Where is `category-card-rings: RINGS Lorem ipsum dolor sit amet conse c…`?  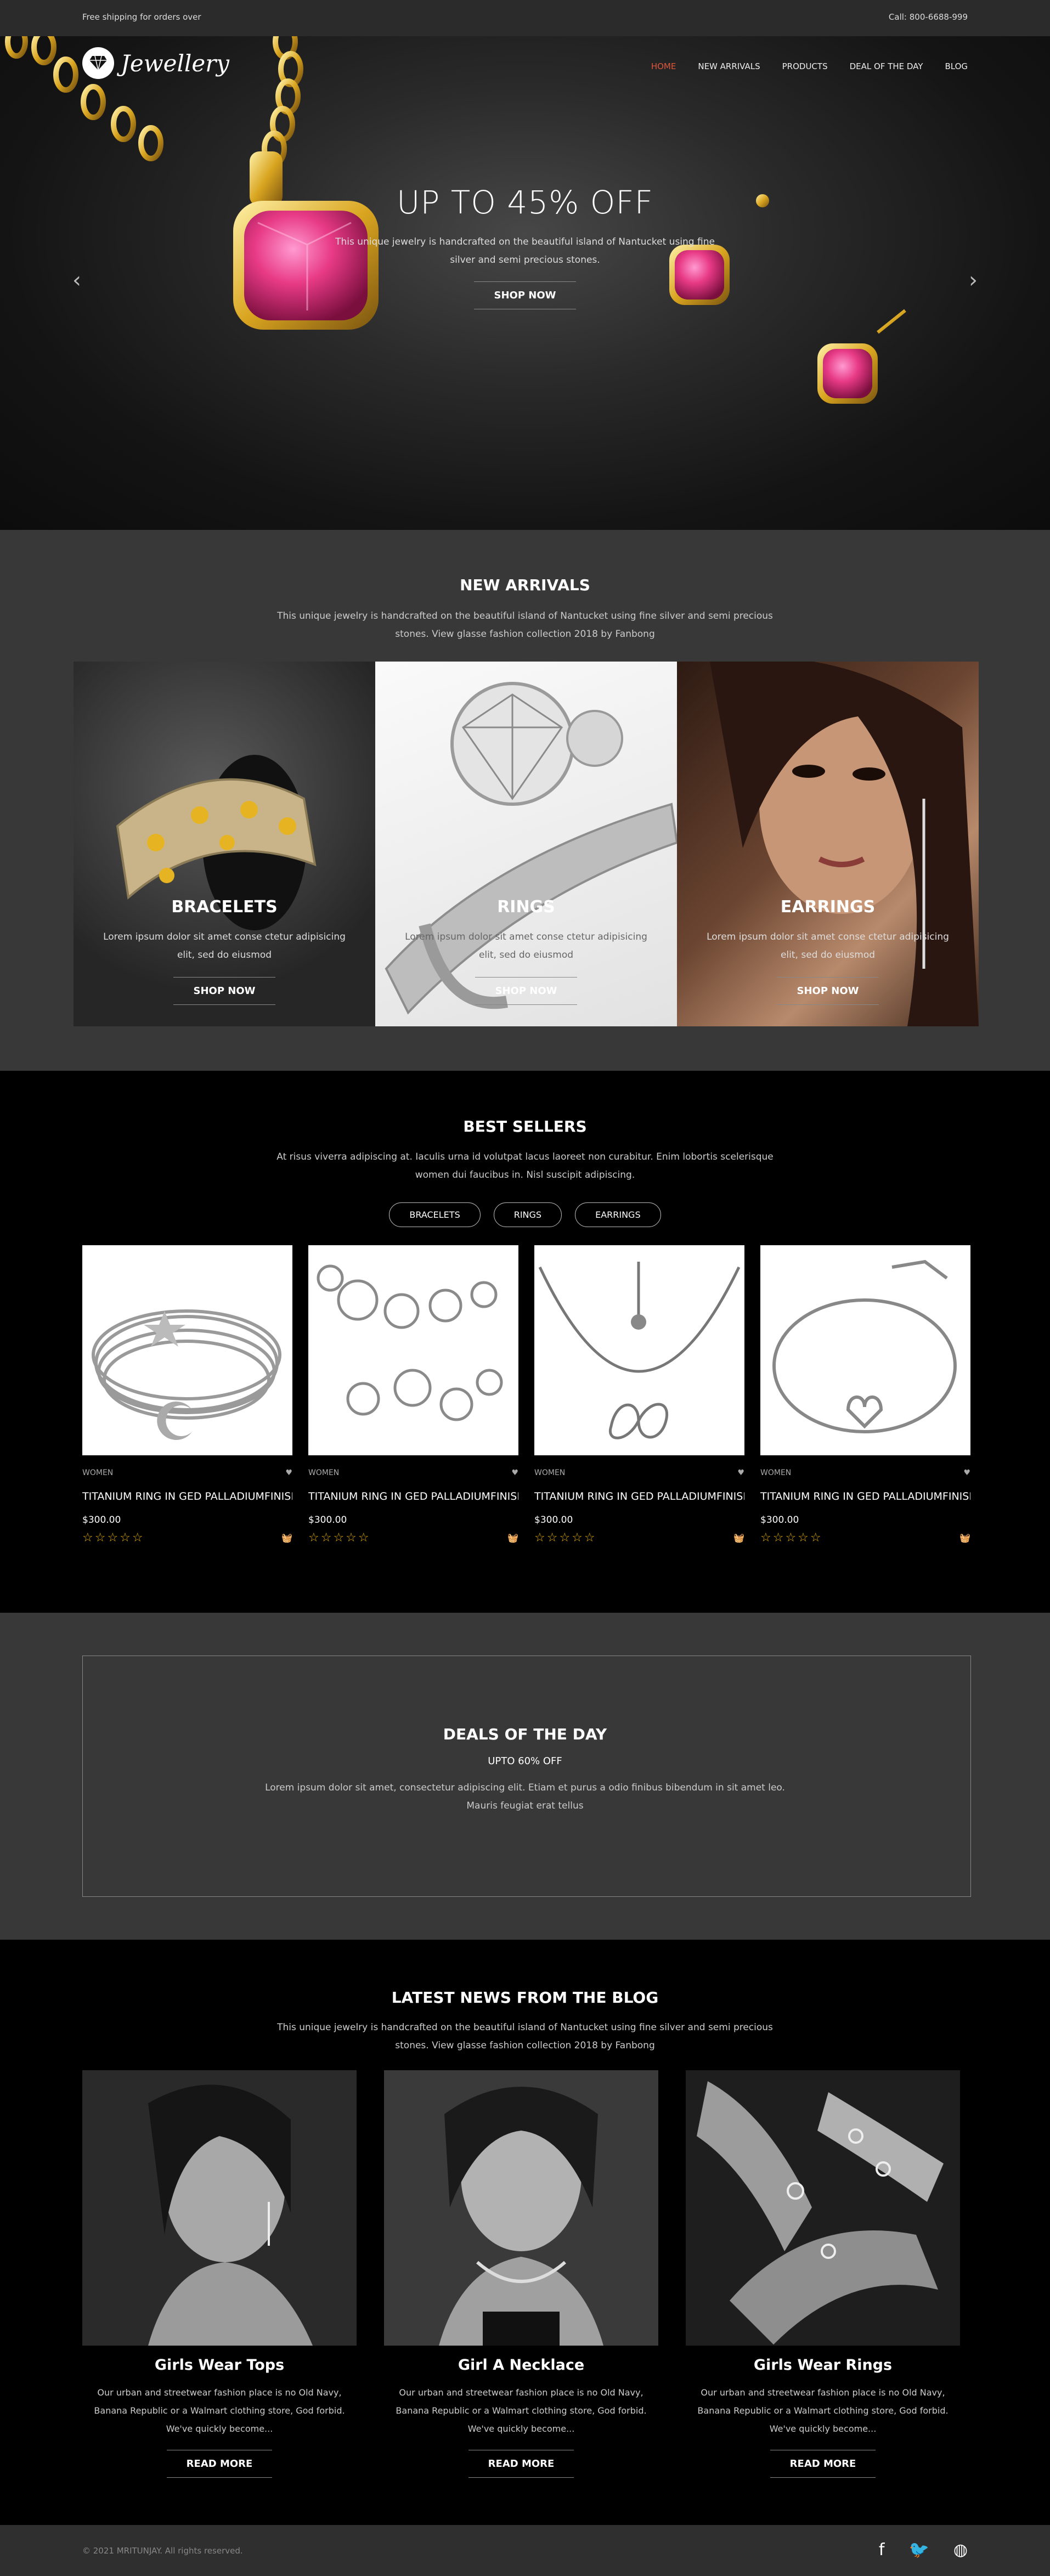
category-card-rings: RINGS Lorem ipsum dolor sit amet conse c… is located at coordinates (526, 844).